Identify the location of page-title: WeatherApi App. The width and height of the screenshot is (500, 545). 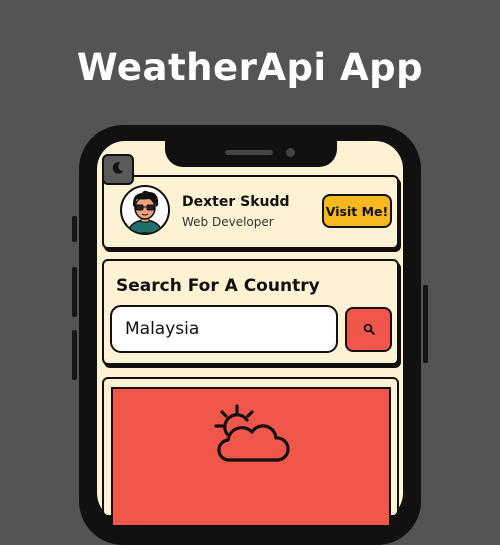
(250, 67).